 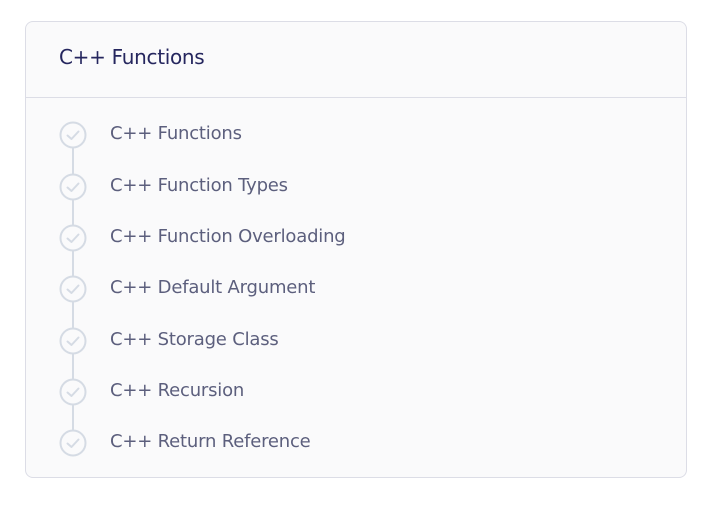 What do you see at coordinates (356, 393) in the screenshot?
I see `lesson-item-recursion: C++ Recursion` at bounding box center [356, 393].